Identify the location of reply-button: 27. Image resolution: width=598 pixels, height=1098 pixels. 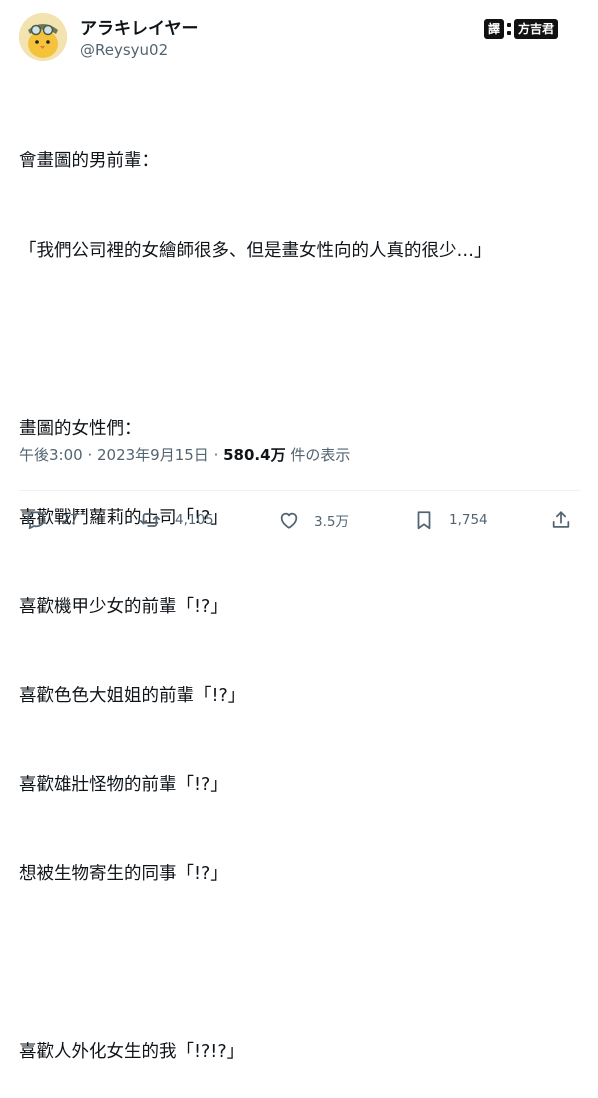
(51, 520).